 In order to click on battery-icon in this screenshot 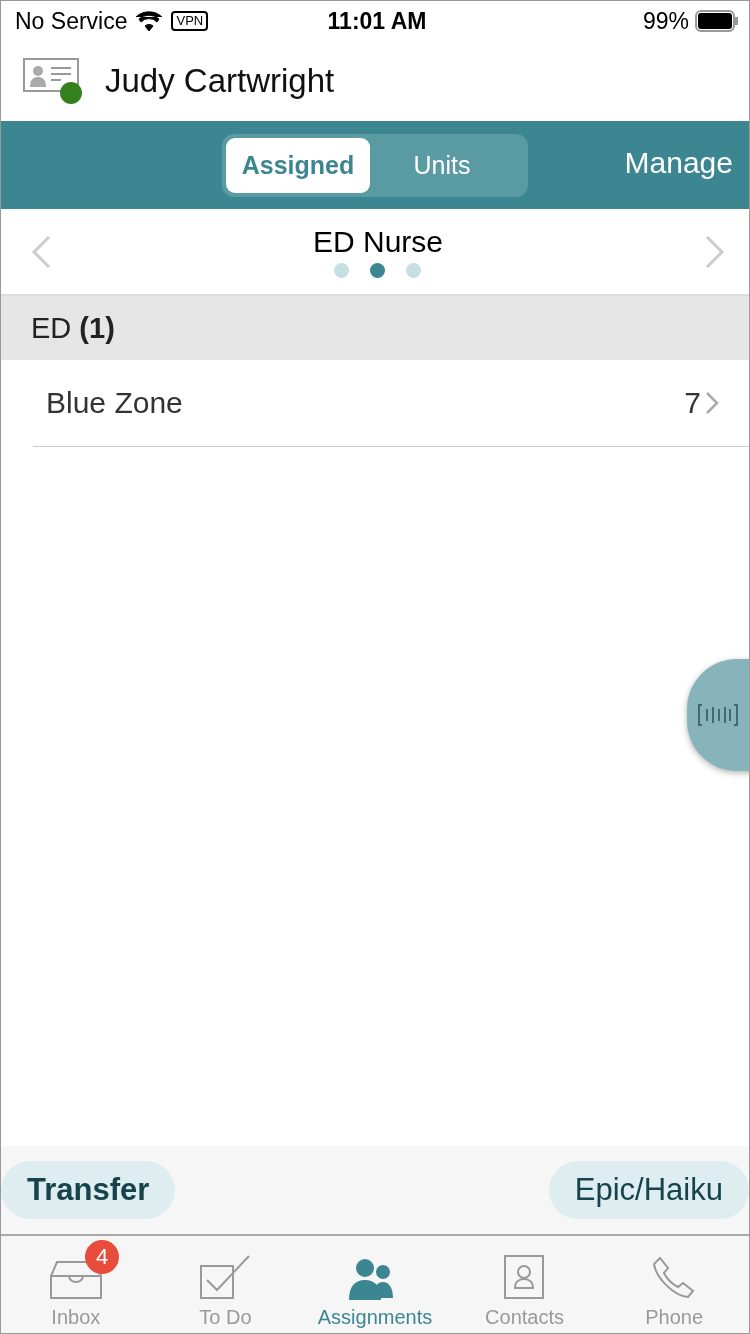, I will do `click(717, 21)`.